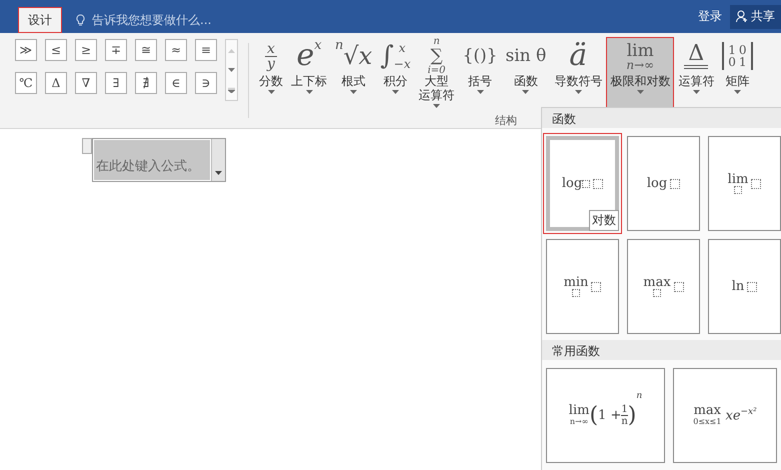 The image size is (781, 470). Describe the element at coordinates (744, 286) in the screenshot. I see `equation-template: ln` at that location.